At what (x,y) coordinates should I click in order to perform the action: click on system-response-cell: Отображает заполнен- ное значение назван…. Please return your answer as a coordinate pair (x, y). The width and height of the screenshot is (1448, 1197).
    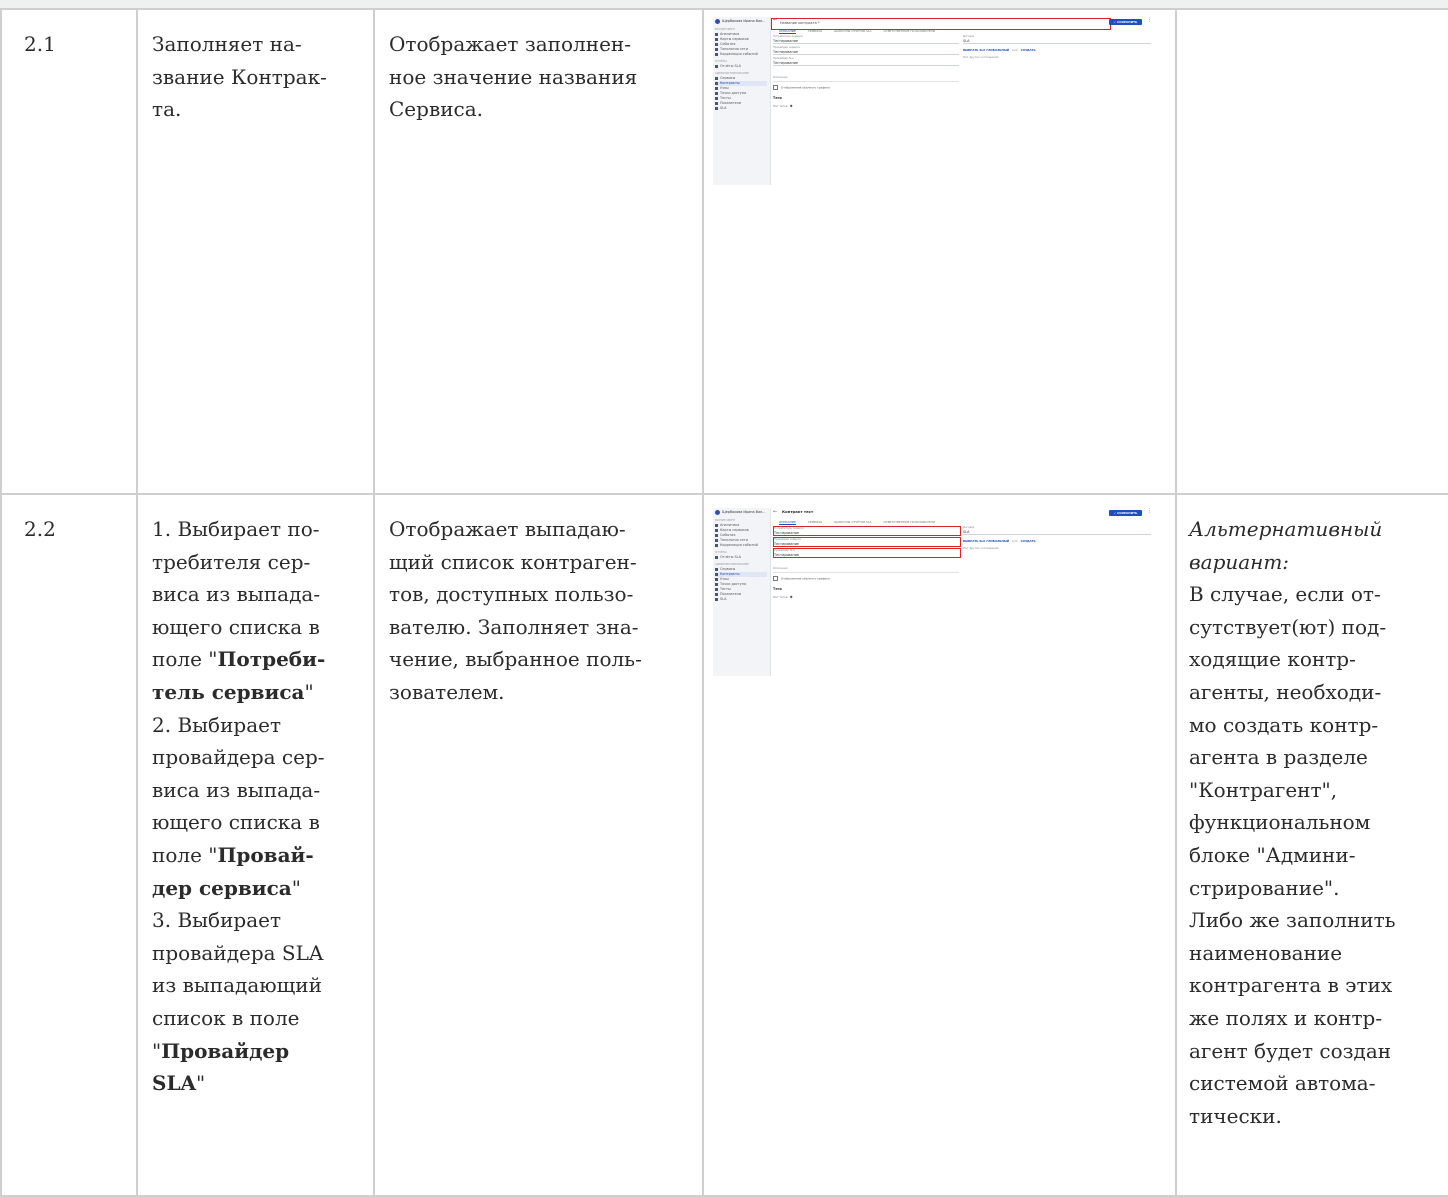
    Looking at the image, I should click on (538, 251).